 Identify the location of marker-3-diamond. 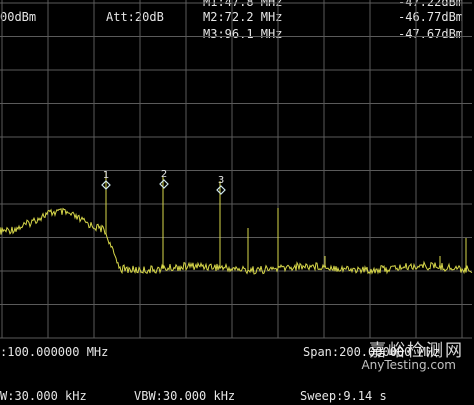
(221, 190).